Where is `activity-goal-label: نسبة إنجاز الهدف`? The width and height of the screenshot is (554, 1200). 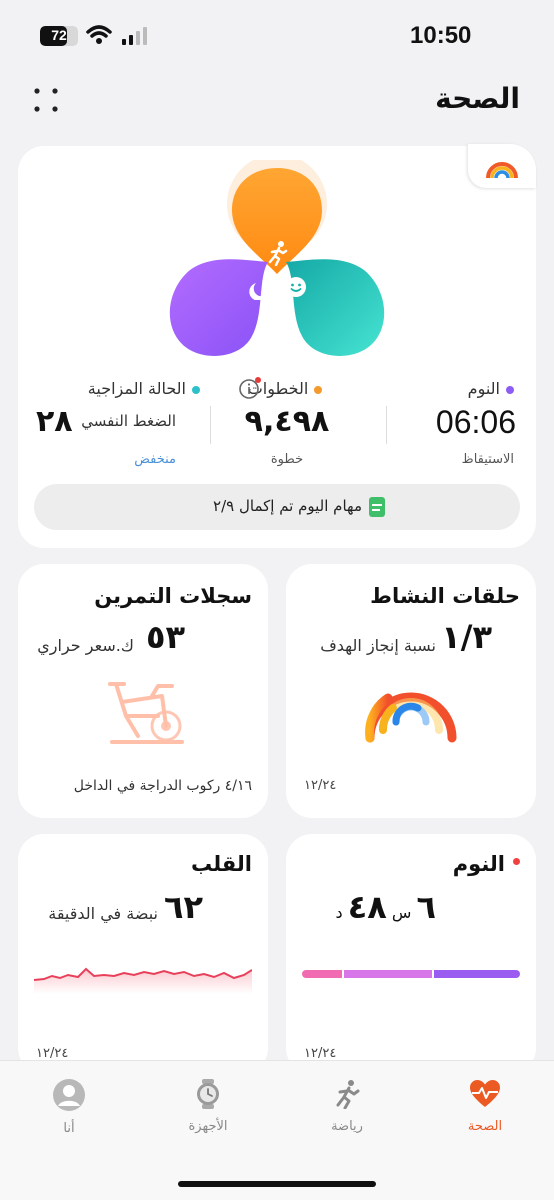
activity-goal-label: نسبة إنجاز الهدف is located at coordinates (378, 645).